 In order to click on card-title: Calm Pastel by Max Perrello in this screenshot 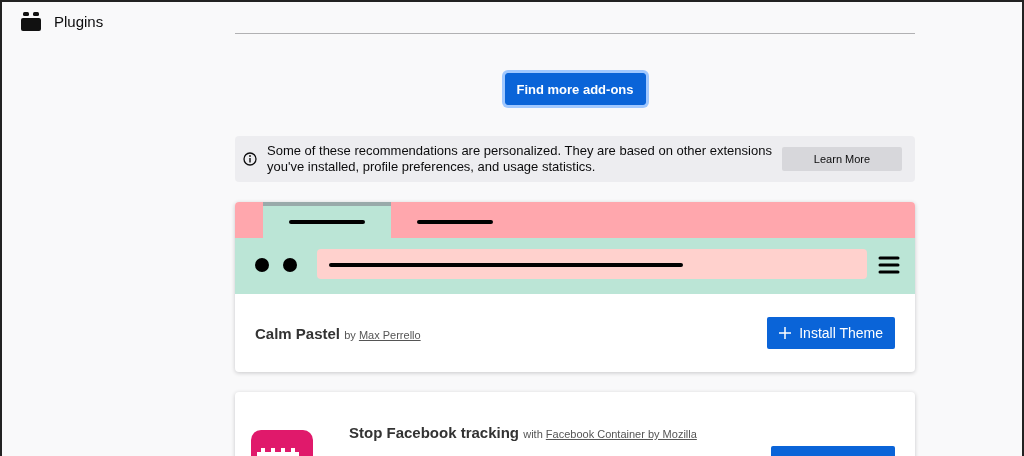, I will do `click(338, 333)`.